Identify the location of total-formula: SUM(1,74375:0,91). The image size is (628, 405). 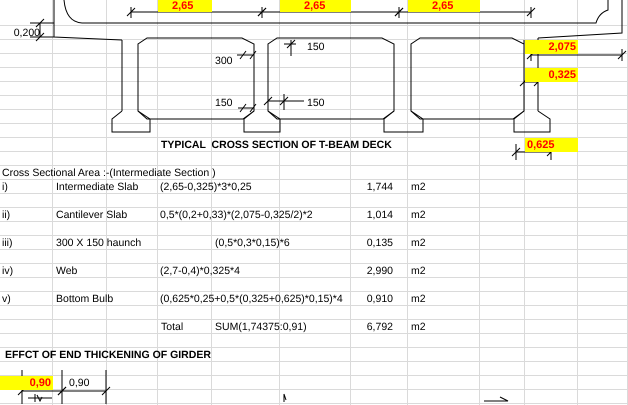
(261, 327).